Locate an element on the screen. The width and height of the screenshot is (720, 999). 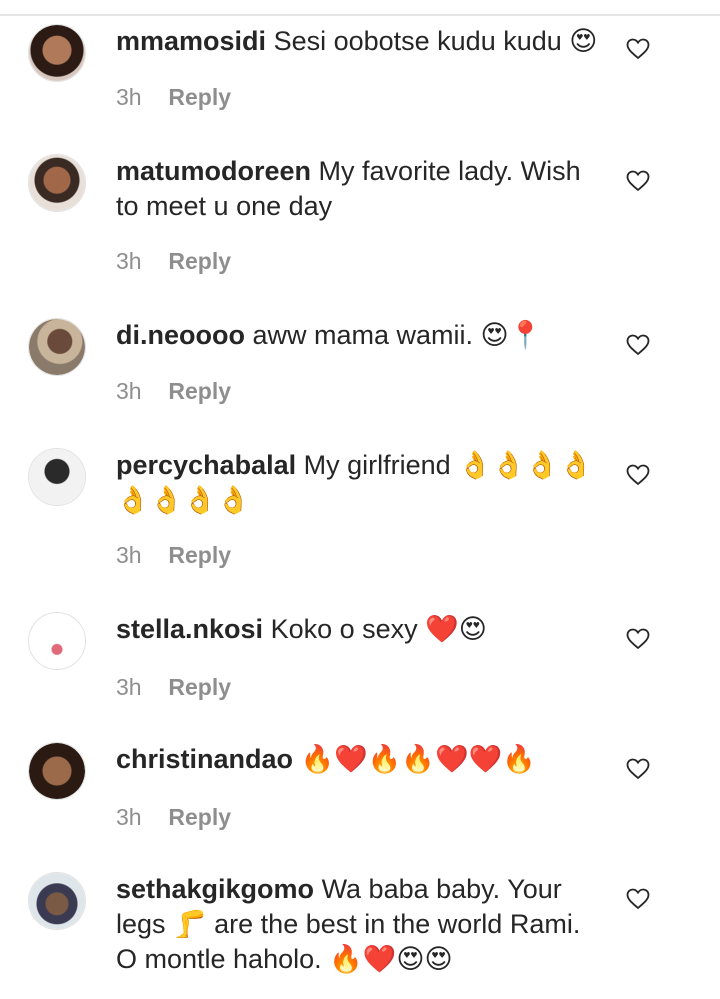
comment-text: di.neoooo aww mama wamii. 😍📍 is located at coordinates (361, 335).